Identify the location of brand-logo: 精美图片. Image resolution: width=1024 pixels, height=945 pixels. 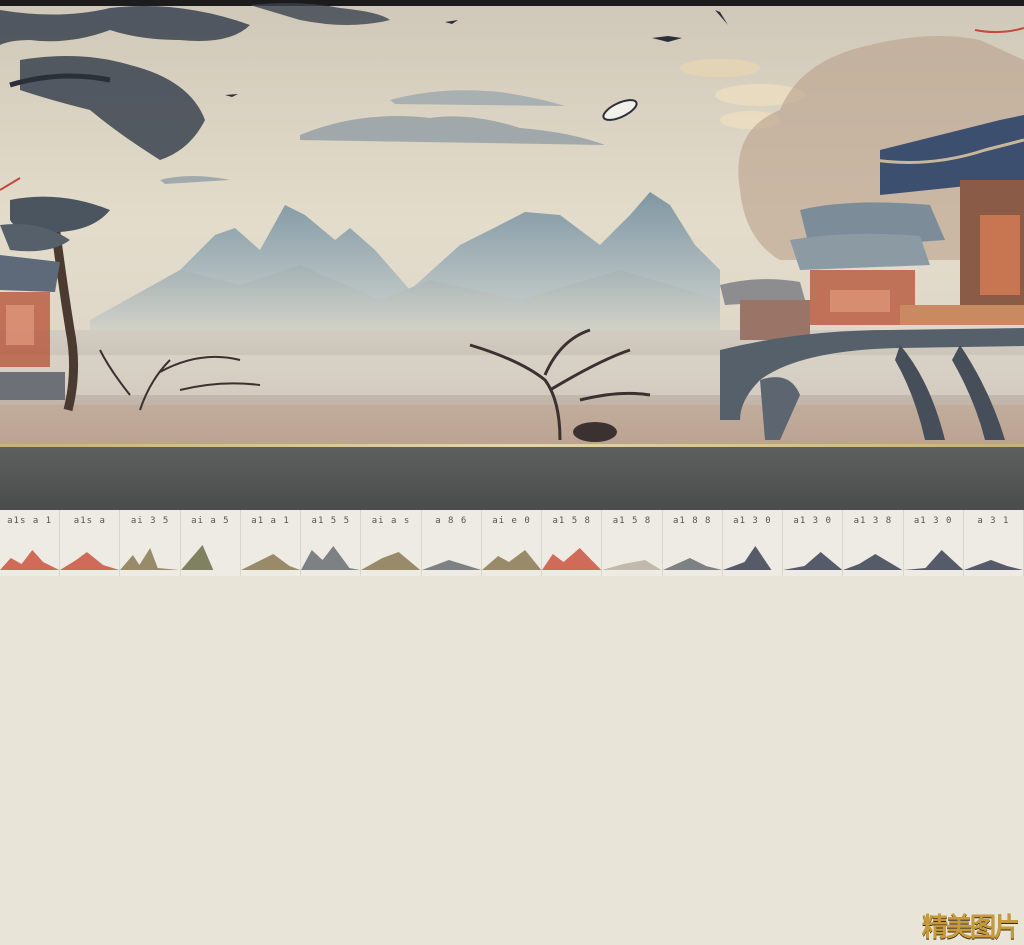
(970, 925).